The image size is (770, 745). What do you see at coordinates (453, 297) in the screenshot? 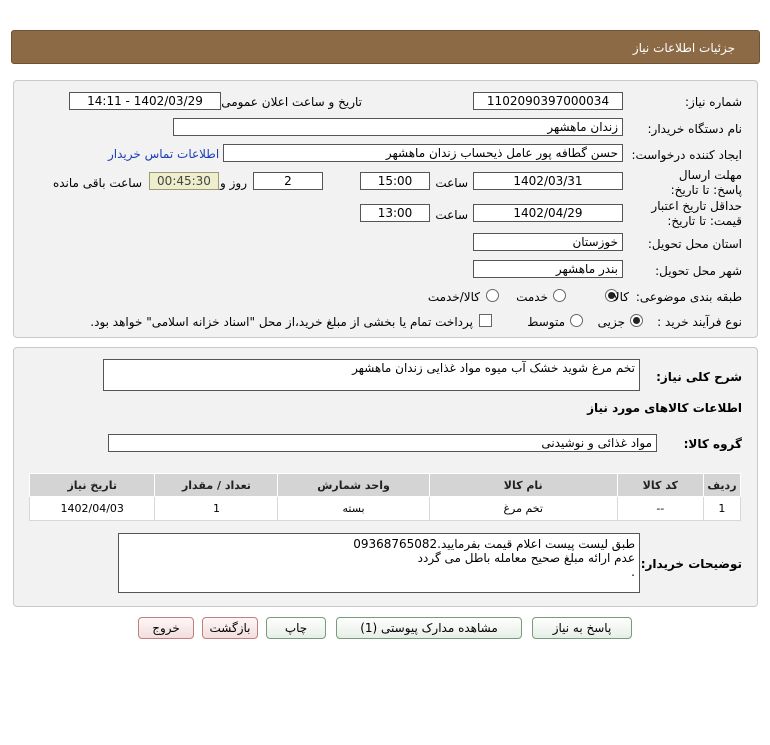
I see `category-option-goods-service: کالا/خدمت` at bounding box center [453, 297].